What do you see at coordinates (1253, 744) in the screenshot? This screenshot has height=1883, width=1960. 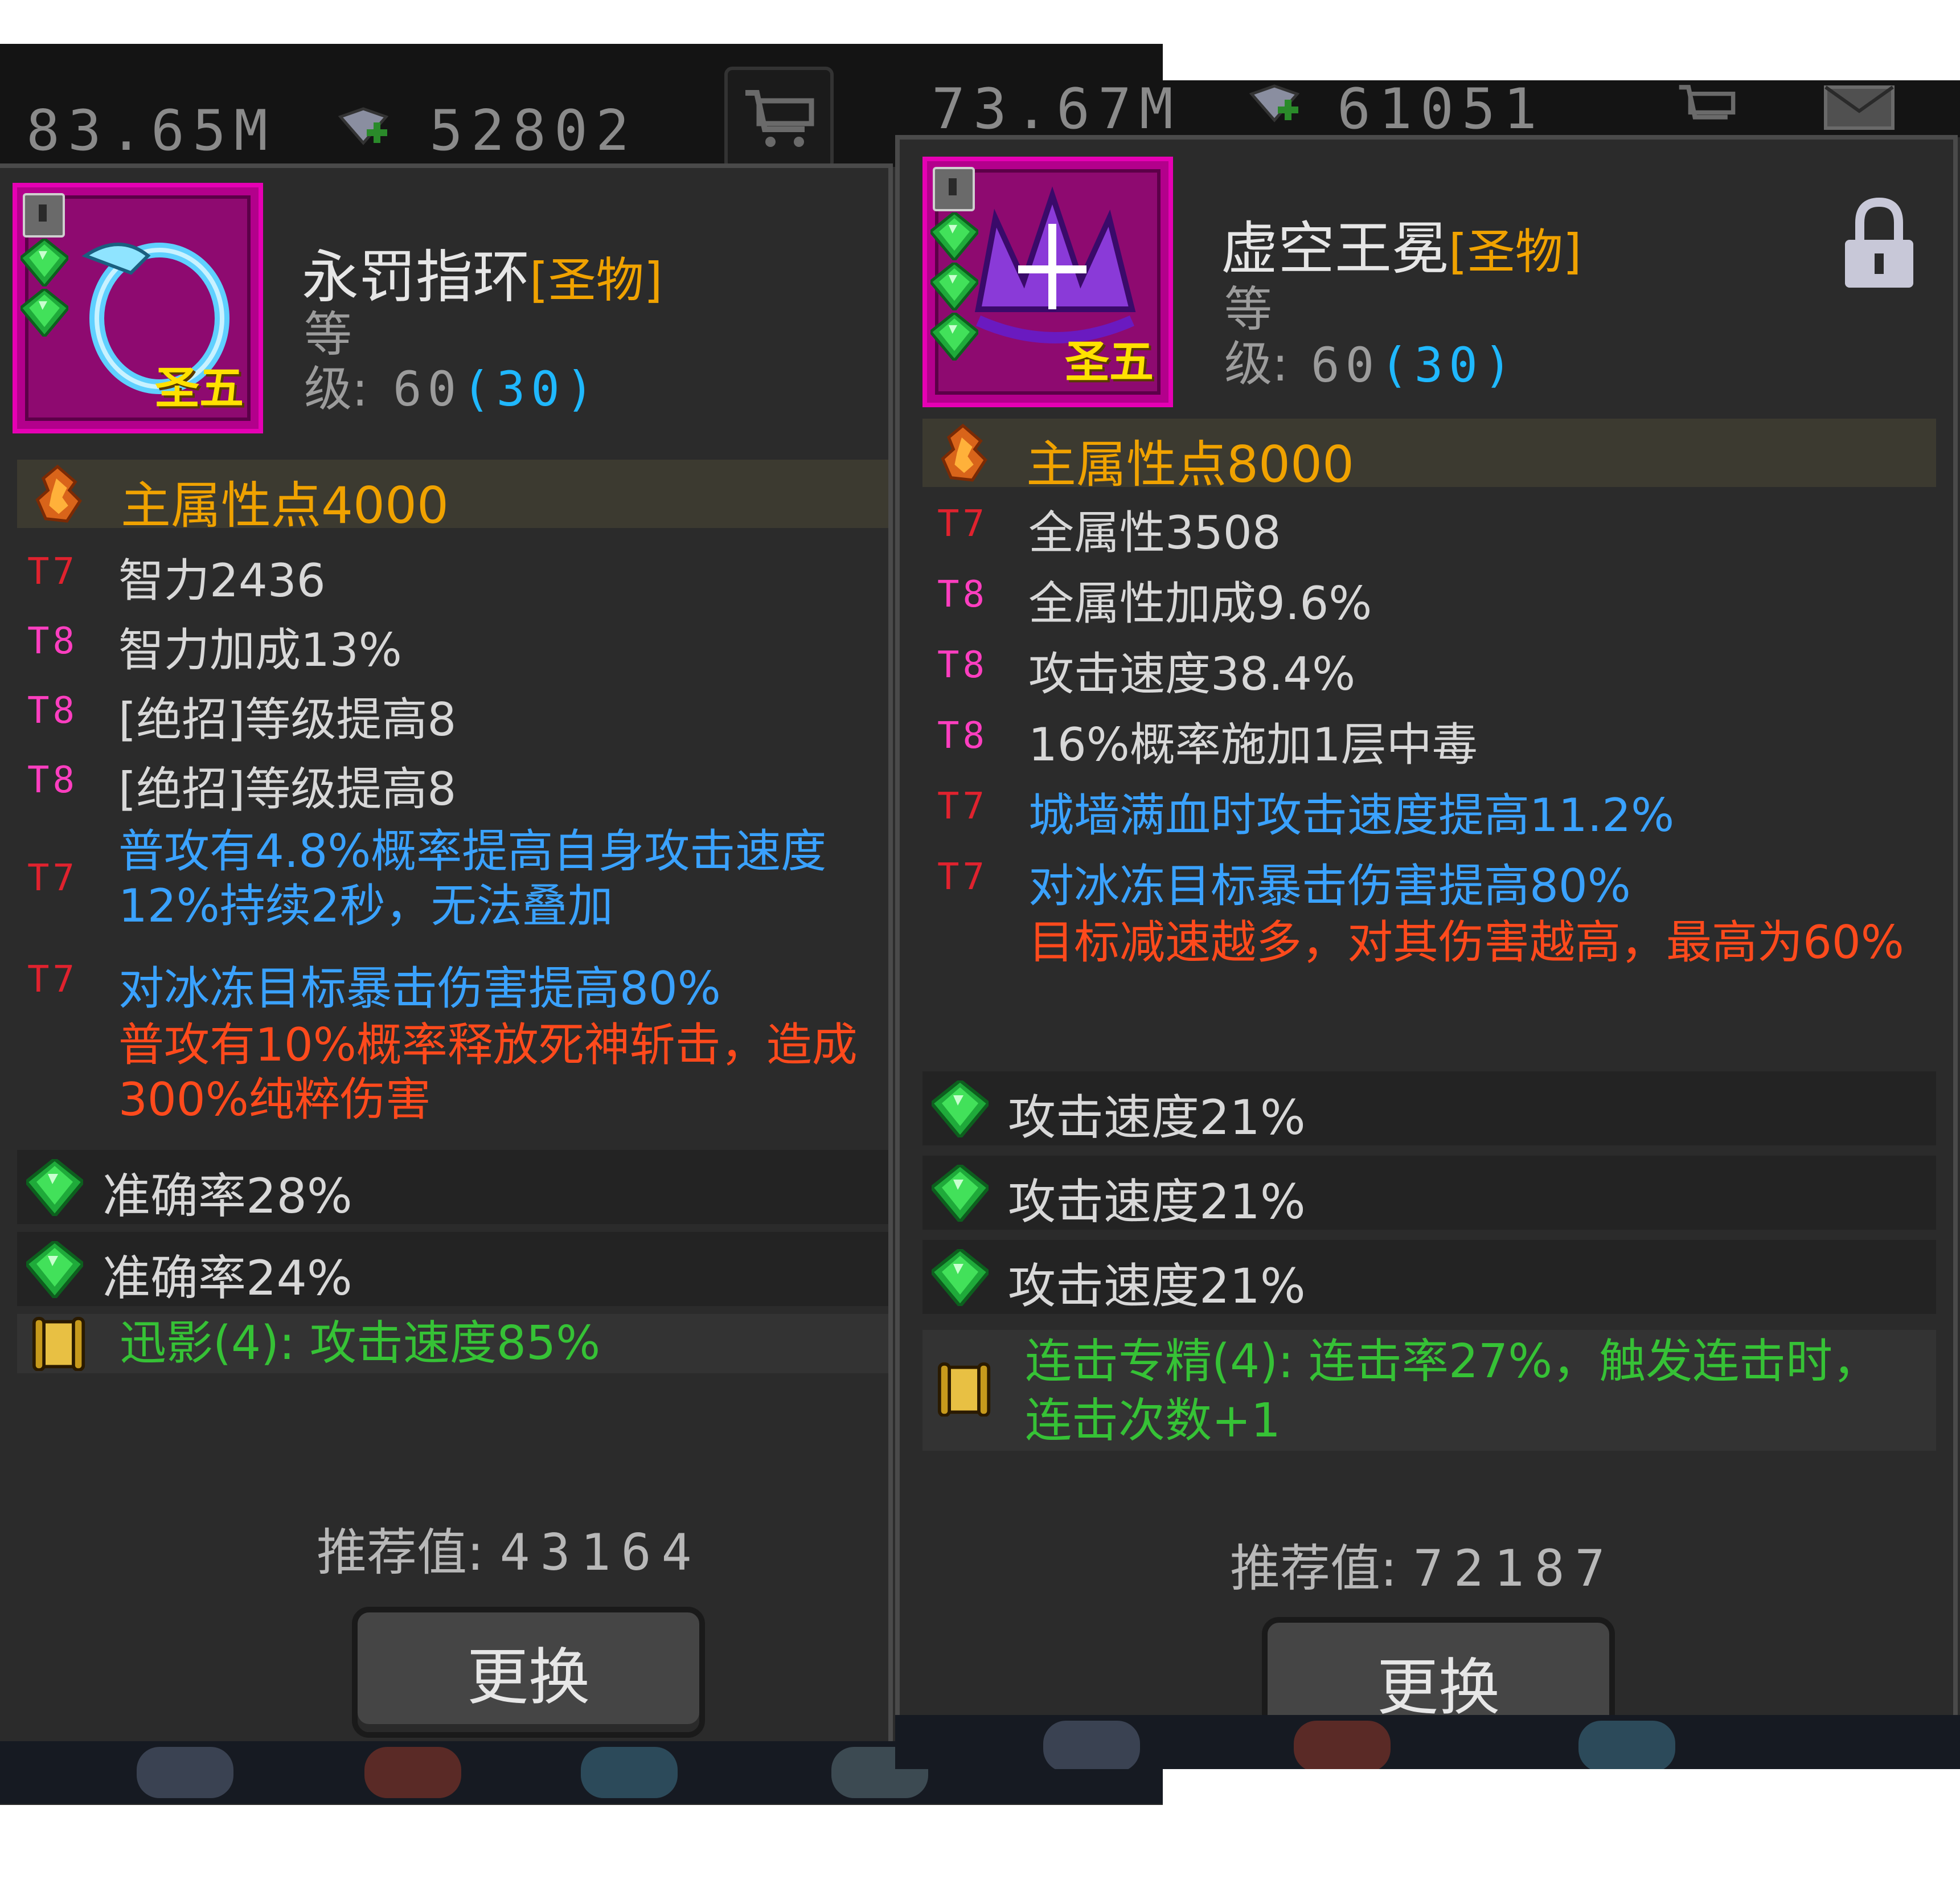 I see `attribute-text: 16%概率施加1层中毒` at bounding box center [1253, 744].